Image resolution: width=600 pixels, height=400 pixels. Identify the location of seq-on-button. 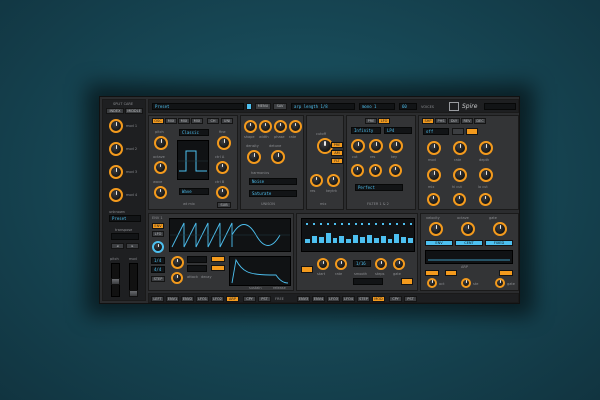
(307, 269).